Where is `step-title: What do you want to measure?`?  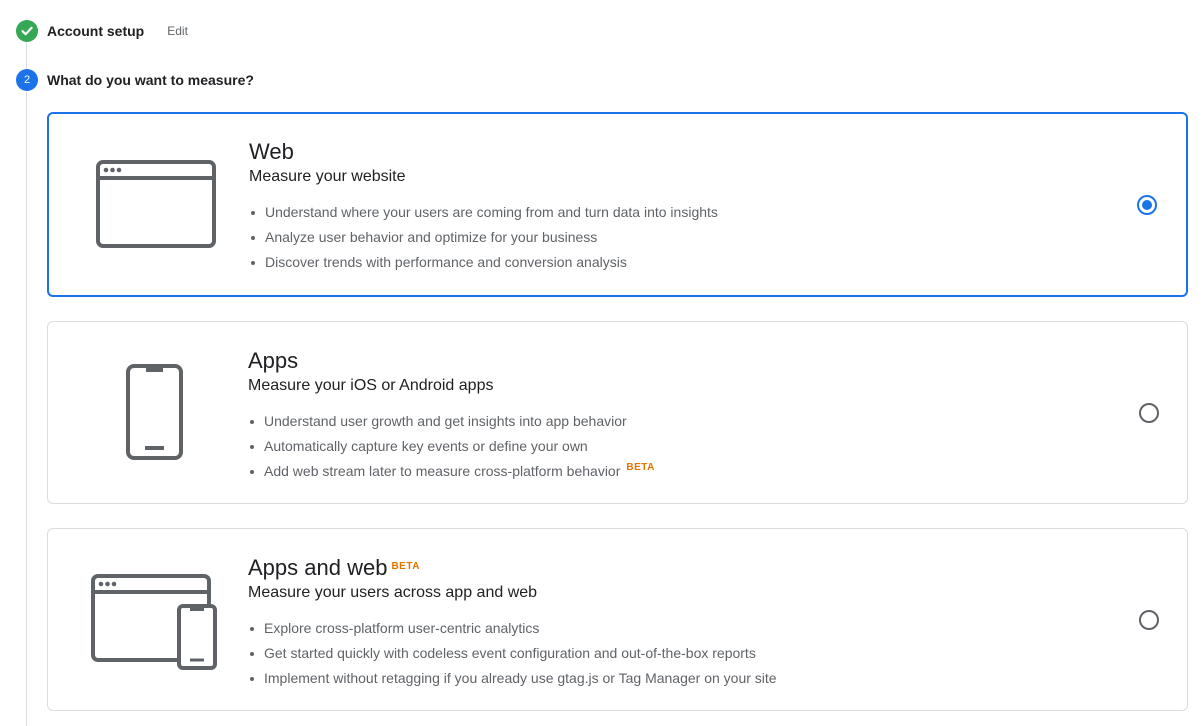 step-title: What do you want to measure? is located at coordinates (150, 80).